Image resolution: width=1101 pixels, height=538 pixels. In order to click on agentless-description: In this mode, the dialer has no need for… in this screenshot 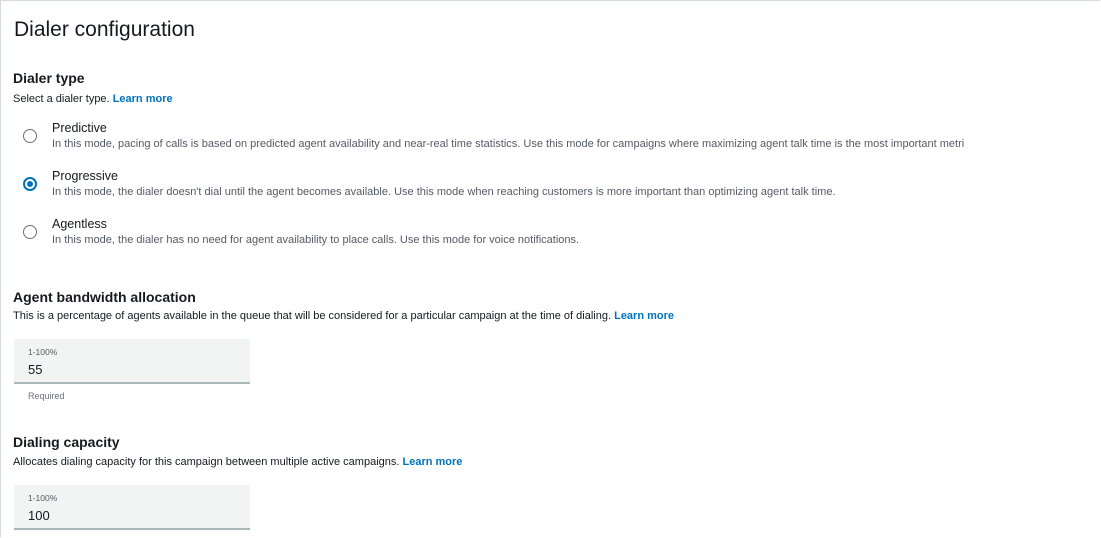, I will do `click(316, 240)`.